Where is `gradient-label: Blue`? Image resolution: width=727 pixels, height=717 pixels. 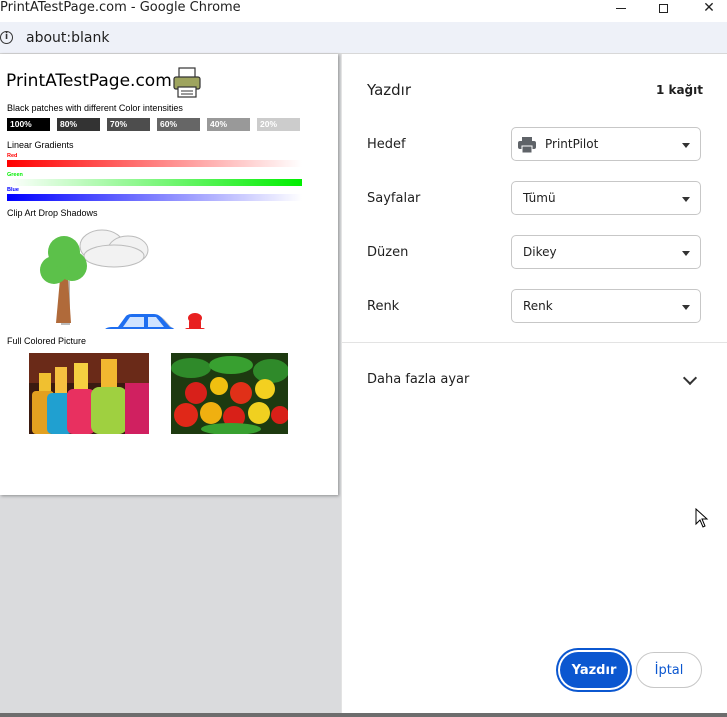 gradient-label: Blue is located at coordinates (13, 190).